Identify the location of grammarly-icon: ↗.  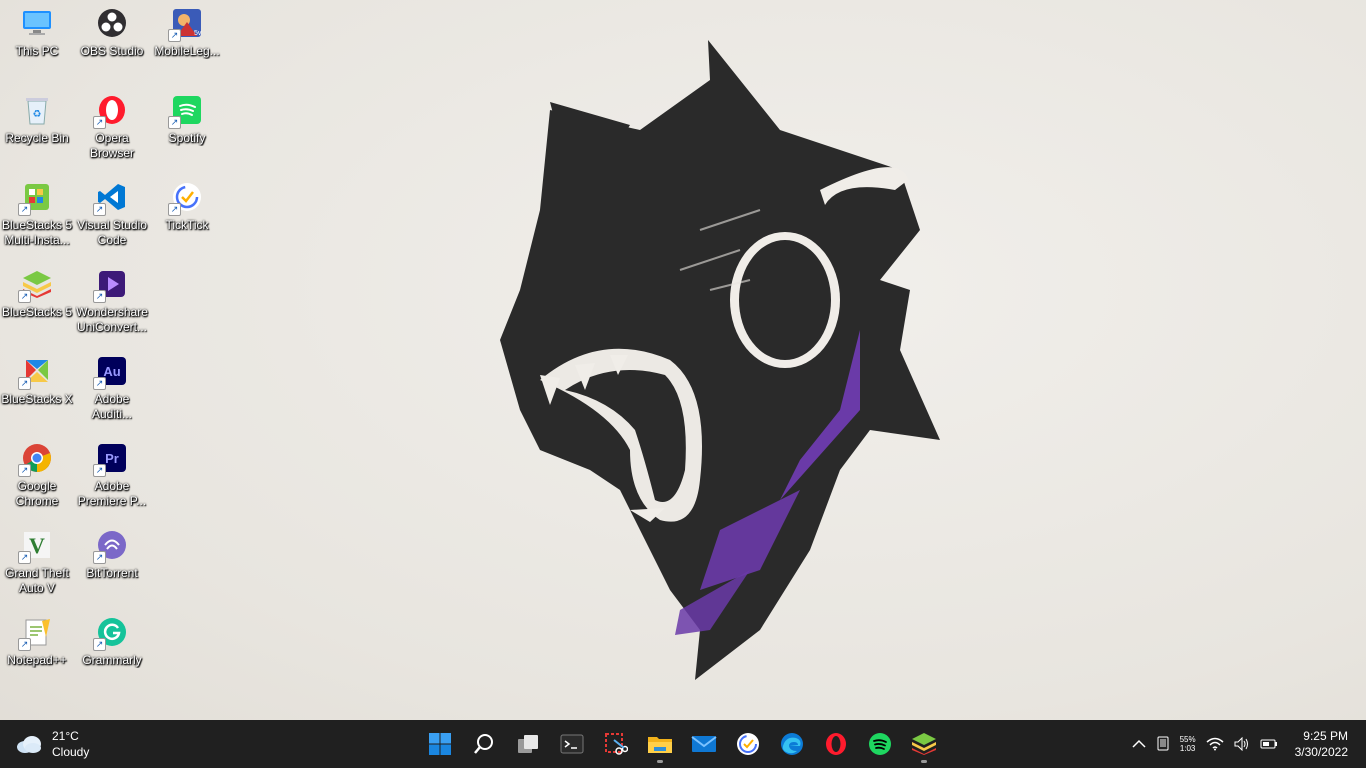
(111, 633).